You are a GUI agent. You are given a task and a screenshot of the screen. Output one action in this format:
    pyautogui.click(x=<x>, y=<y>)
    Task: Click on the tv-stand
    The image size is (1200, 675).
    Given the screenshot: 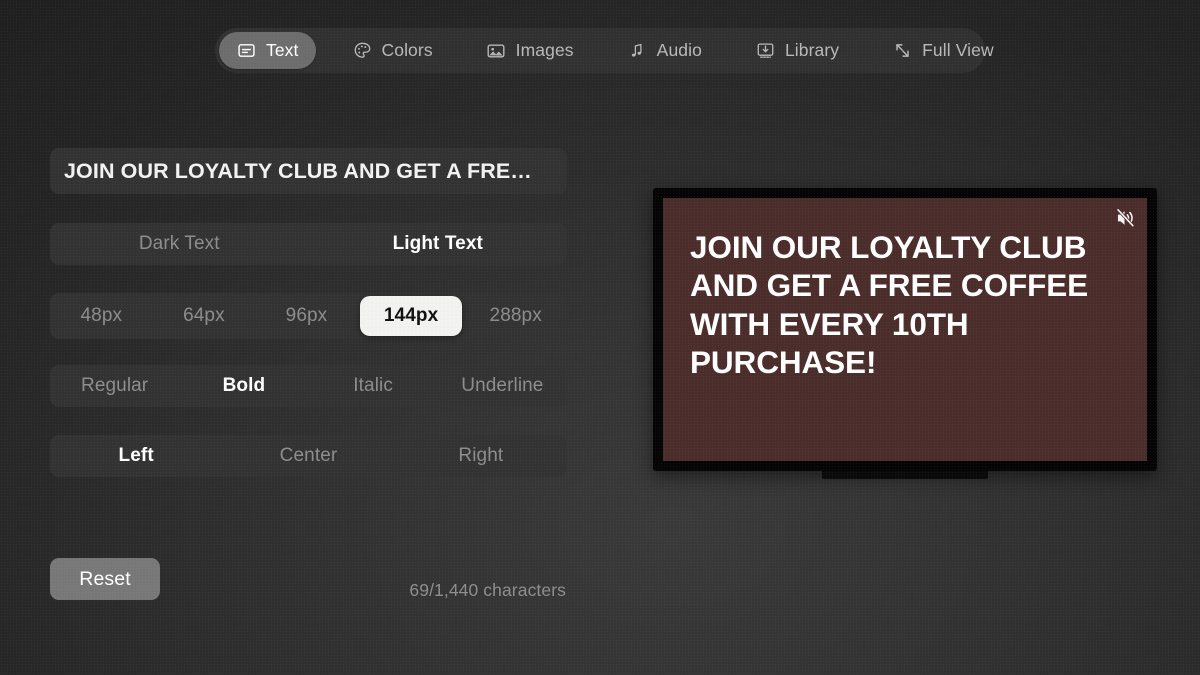 What is the action you would take?
    pyautogui.click(x=905, y=475)
    